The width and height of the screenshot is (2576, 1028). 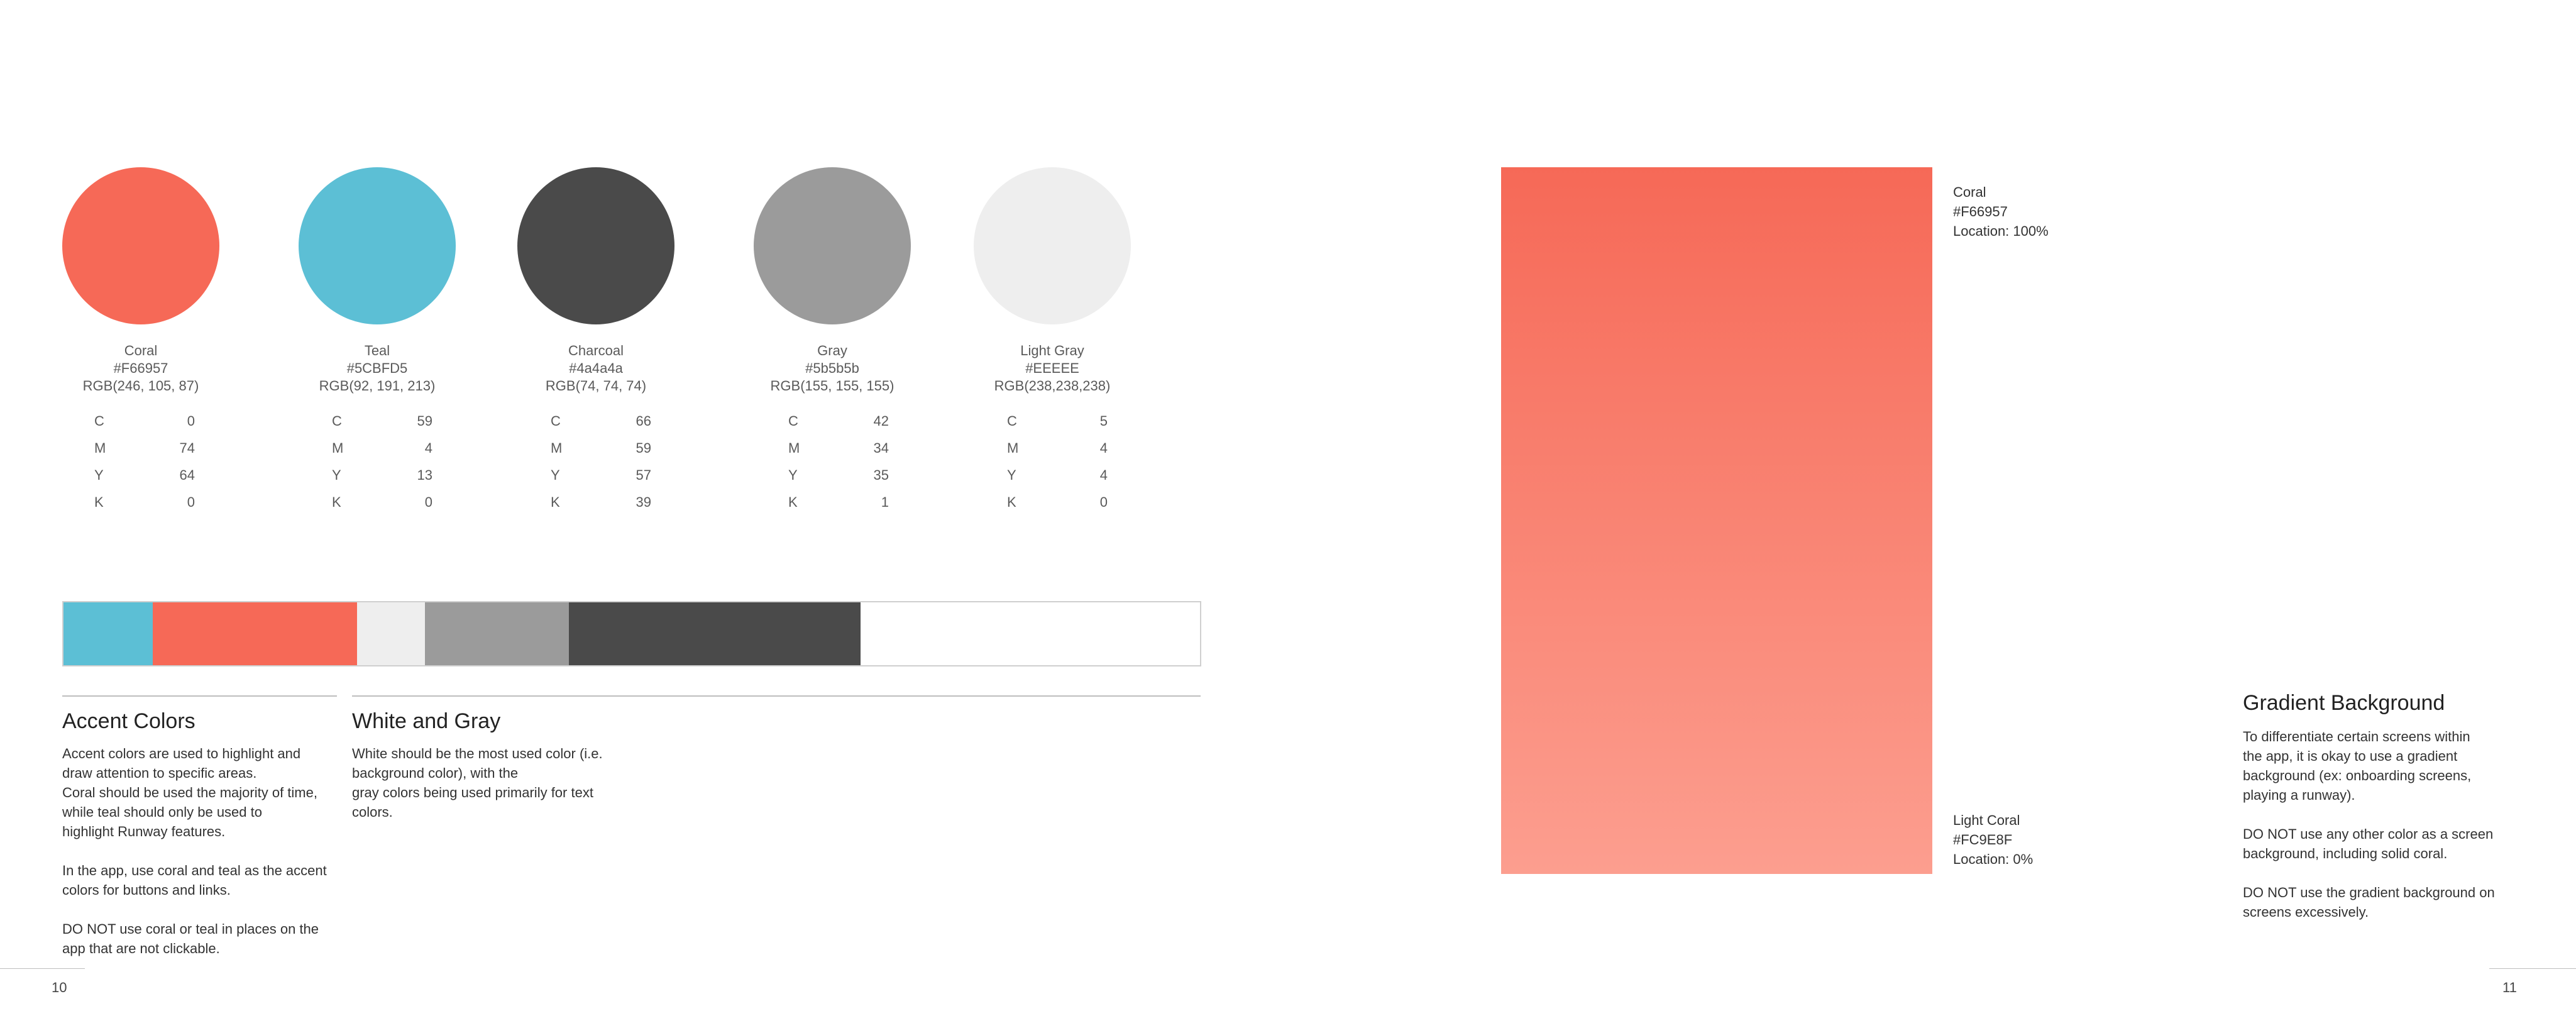 What do you see at coordinates (187, 448) in the screenshot?
I see `cmyk-channel-value: 74` at bounding box center [187, 448].